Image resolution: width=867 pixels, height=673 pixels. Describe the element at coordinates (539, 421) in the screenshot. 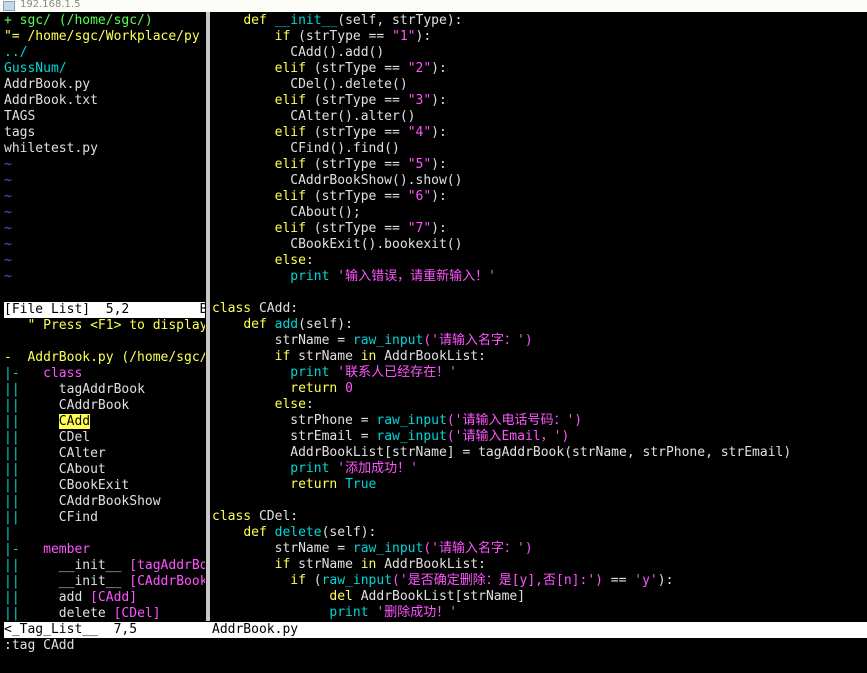

I see `code-line: strPhone = raw_input('请输入电话号码：')` at that location.